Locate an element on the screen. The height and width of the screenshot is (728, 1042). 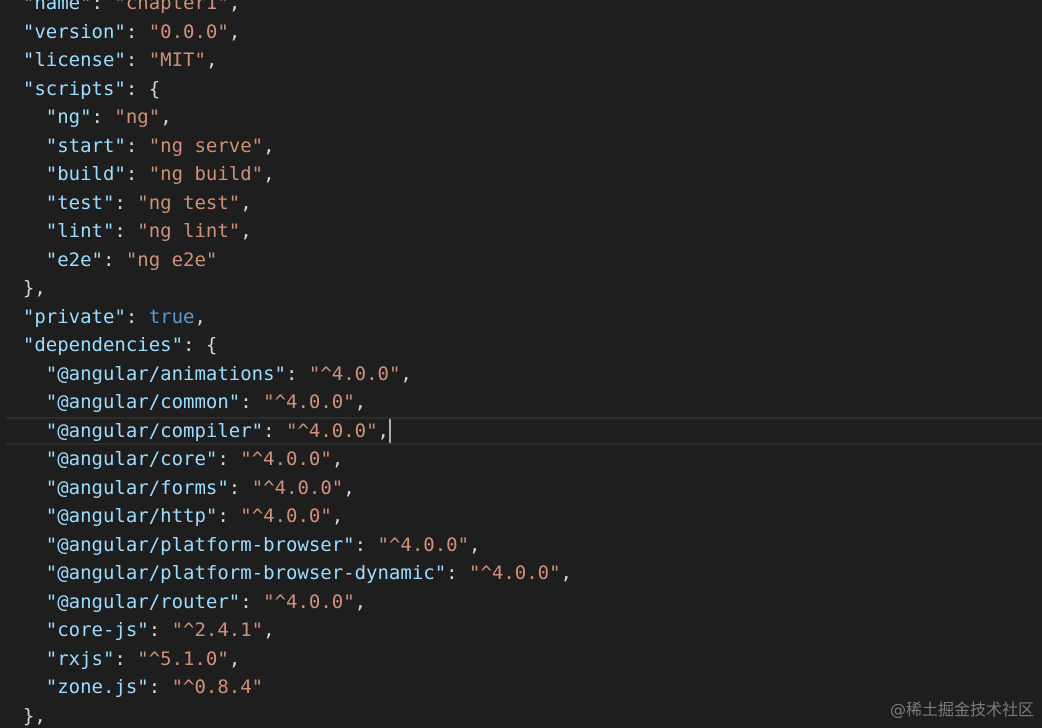
code-line: "test": "ng test", is located at coordinates (126, 203).